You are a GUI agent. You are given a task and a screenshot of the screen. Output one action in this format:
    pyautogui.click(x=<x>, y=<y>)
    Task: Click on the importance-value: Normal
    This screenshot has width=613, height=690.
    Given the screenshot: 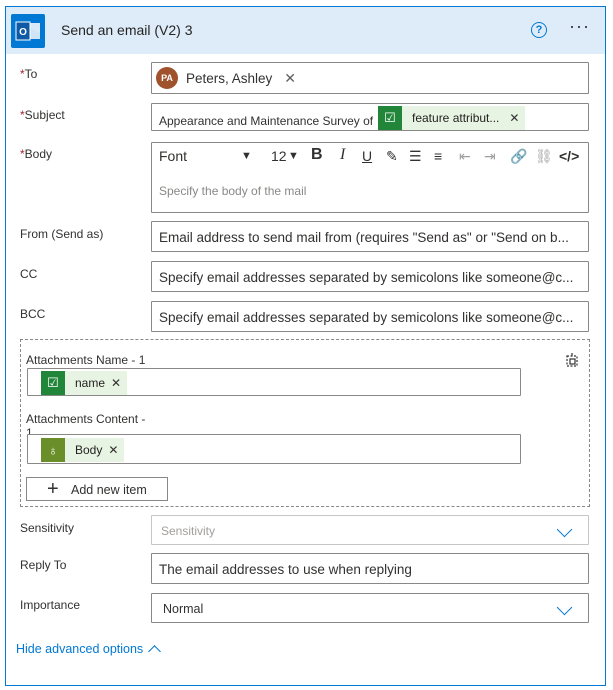 What is the action you would take?
    pyautogui.click(x=183, y=609)
    